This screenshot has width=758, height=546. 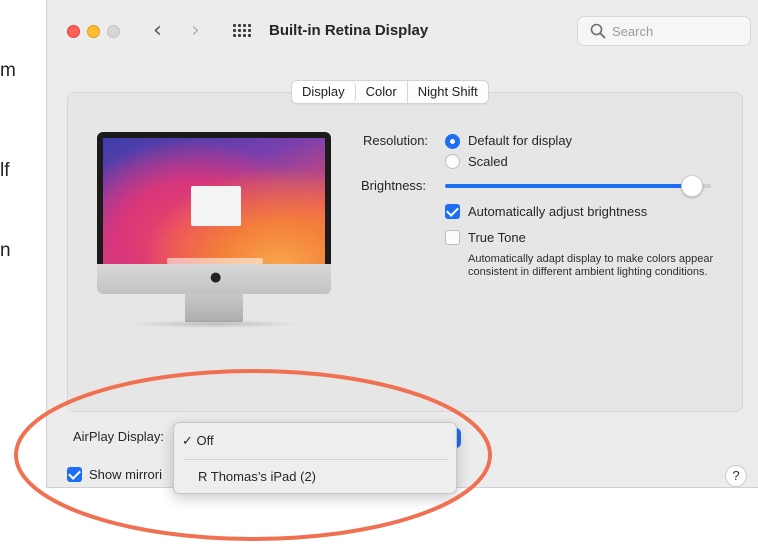 I want to click on imac-stand, so click(x=214, y=308).